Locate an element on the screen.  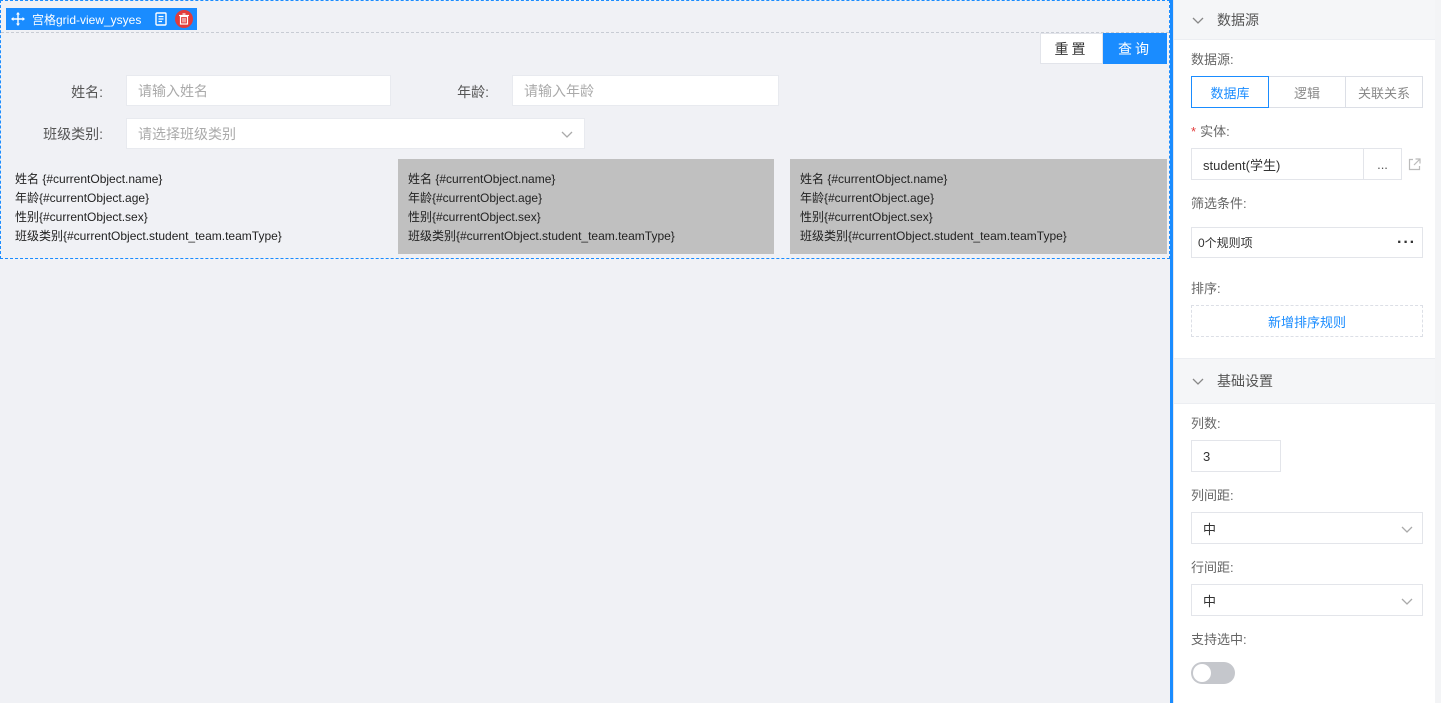
add-sort-rule-button: 新增排序规则 is located at coordinates (1307, 321).